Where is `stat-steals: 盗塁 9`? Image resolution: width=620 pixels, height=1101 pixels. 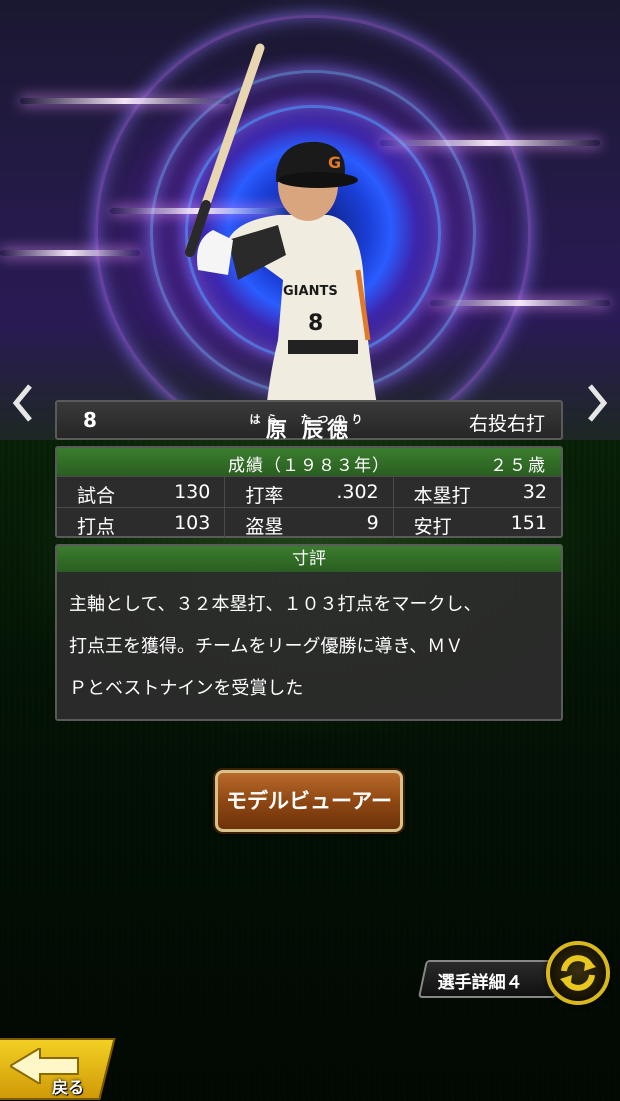
stat-steals: 盗塁 9 is located at coordinates (309, 523).